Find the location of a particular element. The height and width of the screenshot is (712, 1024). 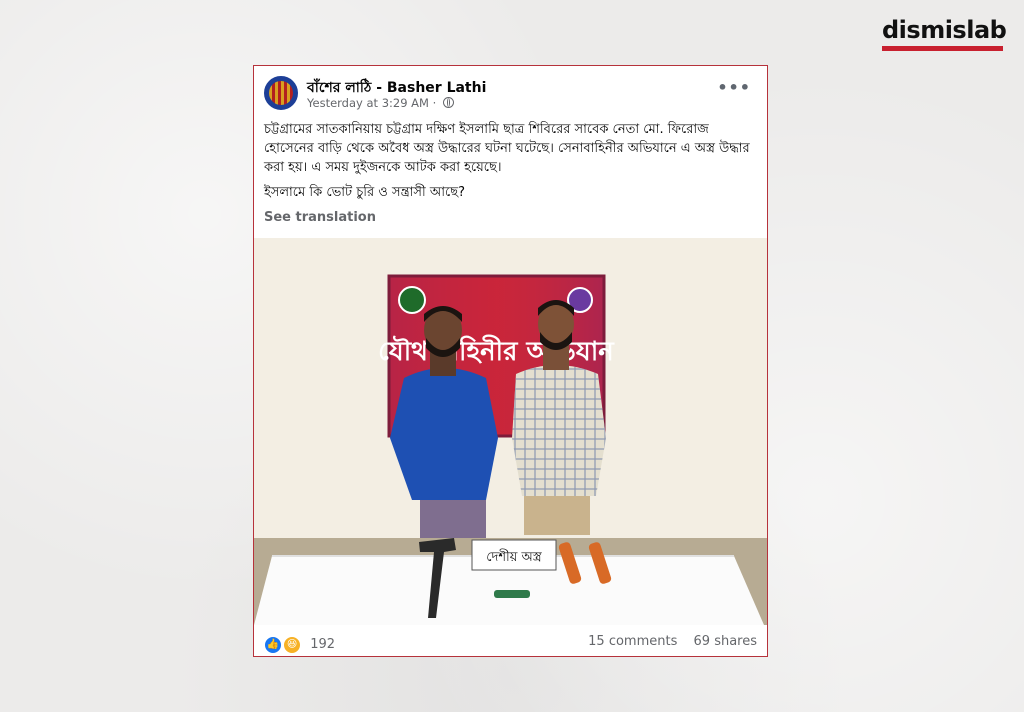

post-meta: Yesterday at 3:29 AM · is located at coordinates (380, 103).